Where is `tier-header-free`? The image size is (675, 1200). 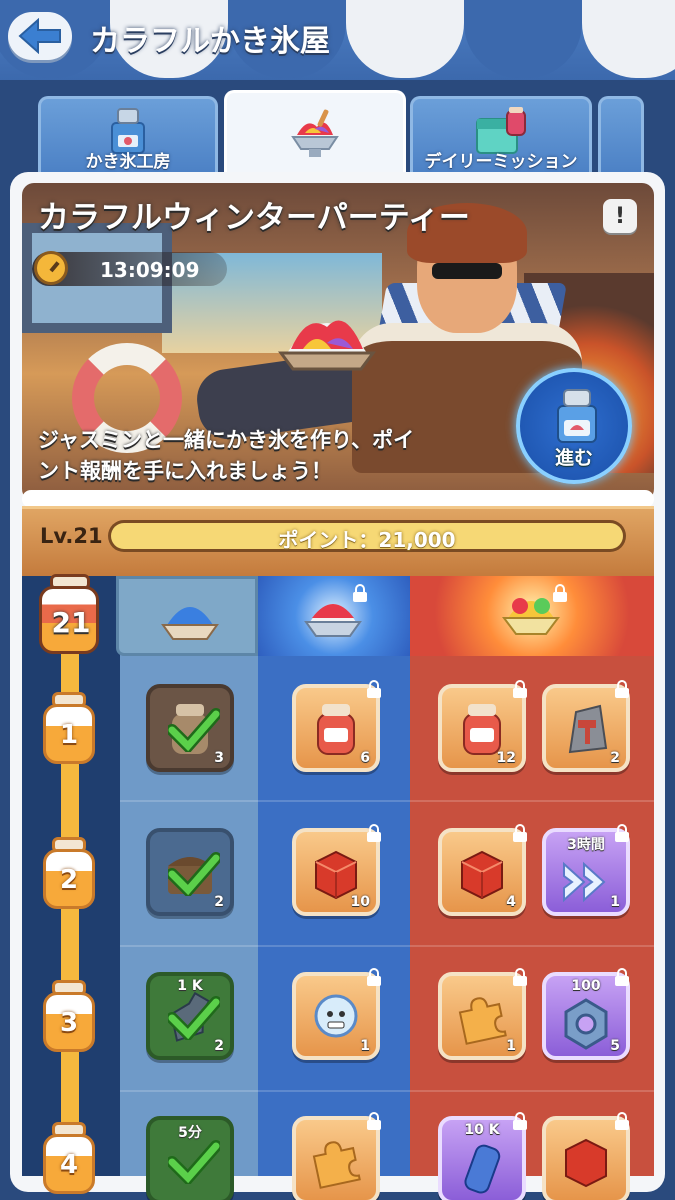
tier-header-free is located at coordinates (187, 616).